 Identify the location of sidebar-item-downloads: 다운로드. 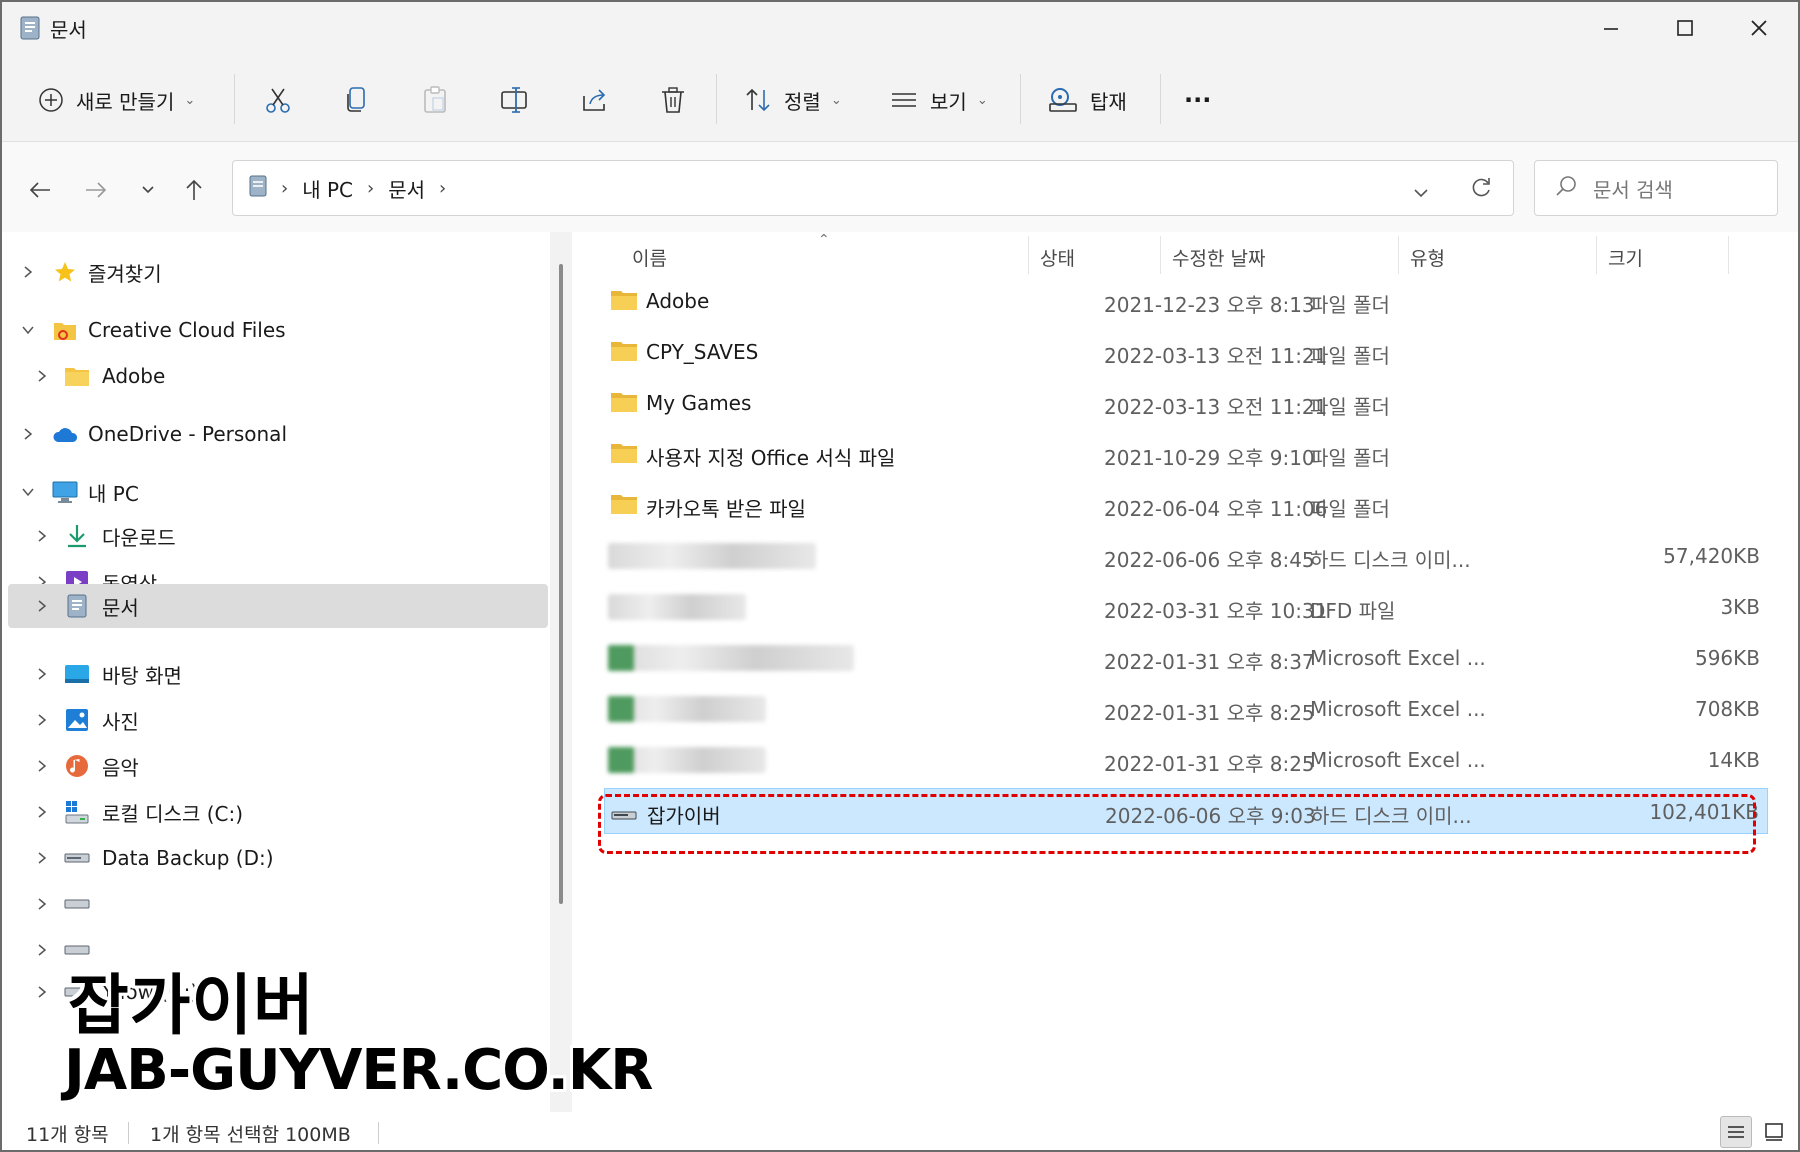
(278, 536).